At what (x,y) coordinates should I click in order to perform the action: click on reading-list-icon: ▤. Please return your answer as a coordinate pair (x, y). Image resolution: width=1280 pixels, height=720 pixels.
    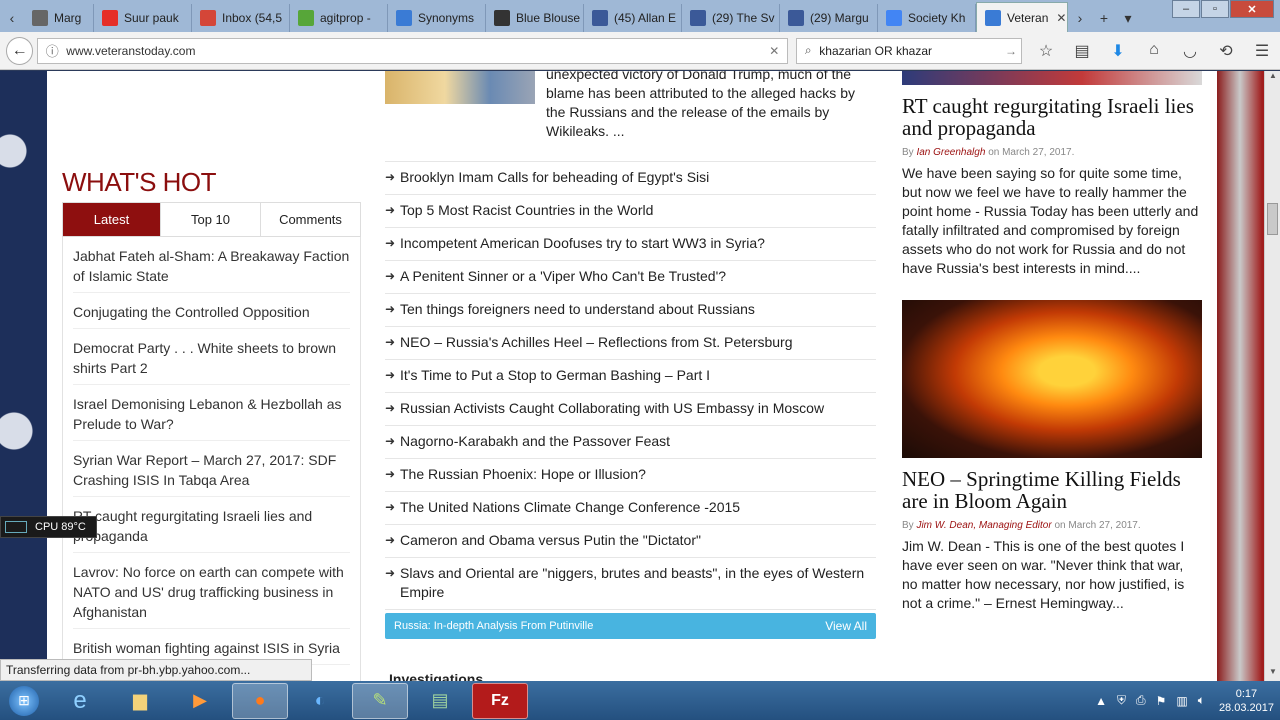
    Looking at the image, I should click on (1082, 51).